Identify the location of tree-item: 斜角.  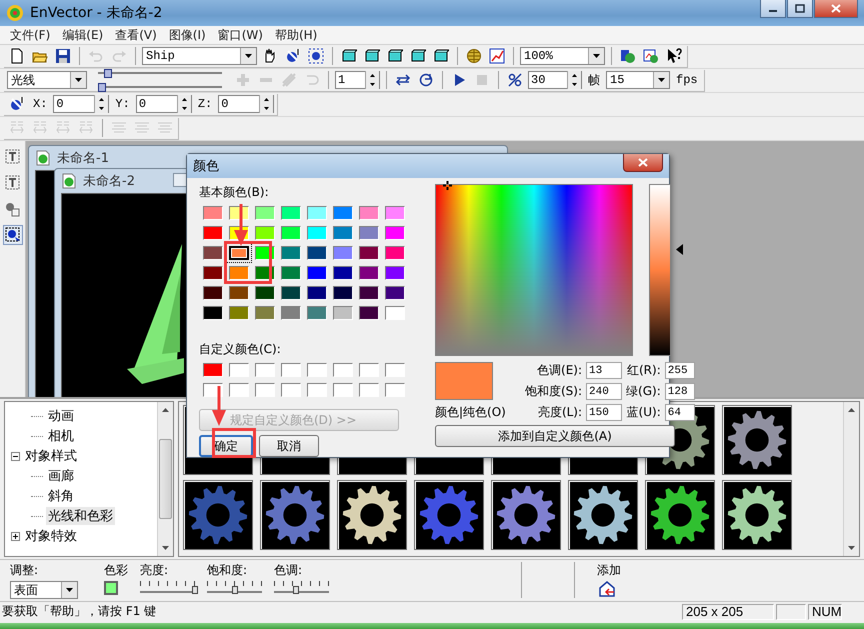
(61, 496).